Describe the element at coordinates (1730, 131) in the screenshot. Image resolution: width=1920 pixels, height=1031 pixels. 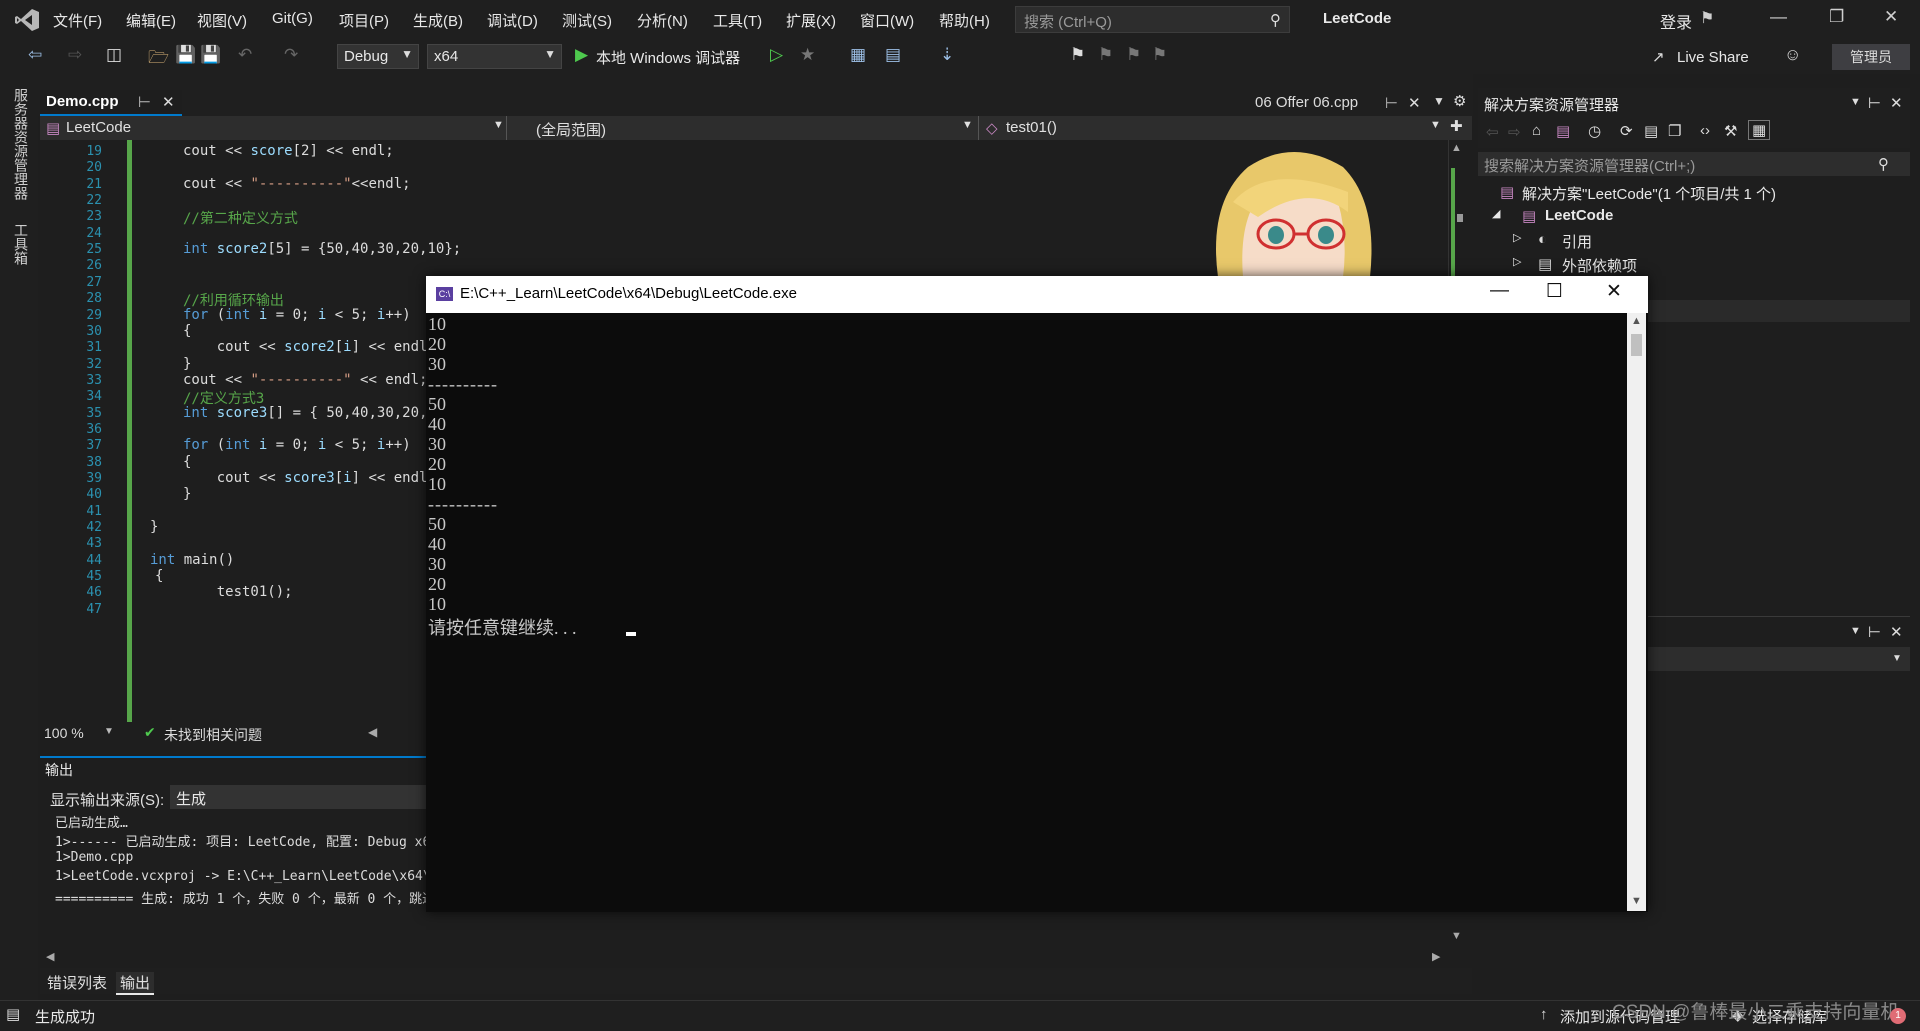
I see `wrench-icon: ⚒` at that location.